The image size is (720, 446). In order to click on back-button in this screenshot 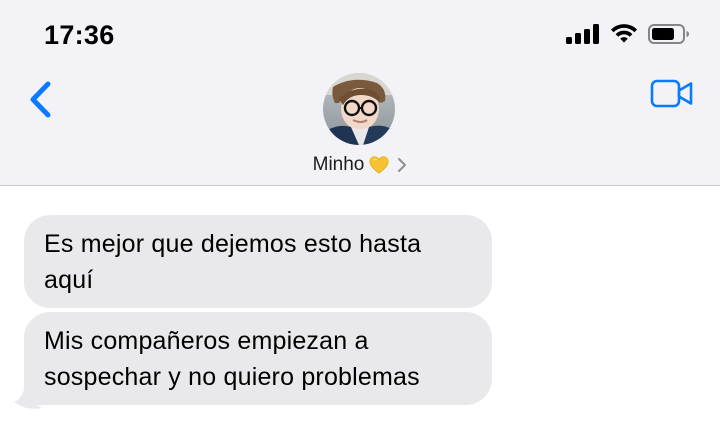, I will do `click(41, 100)`.